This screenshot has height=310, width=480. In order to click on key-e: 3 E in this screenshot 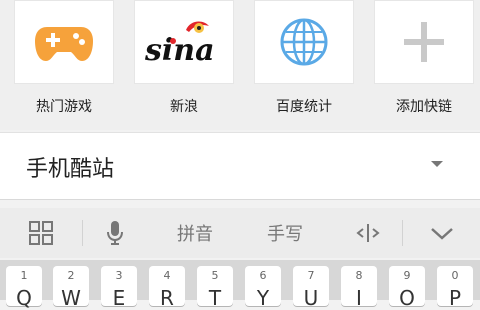, I will do `click(119, 288)`.